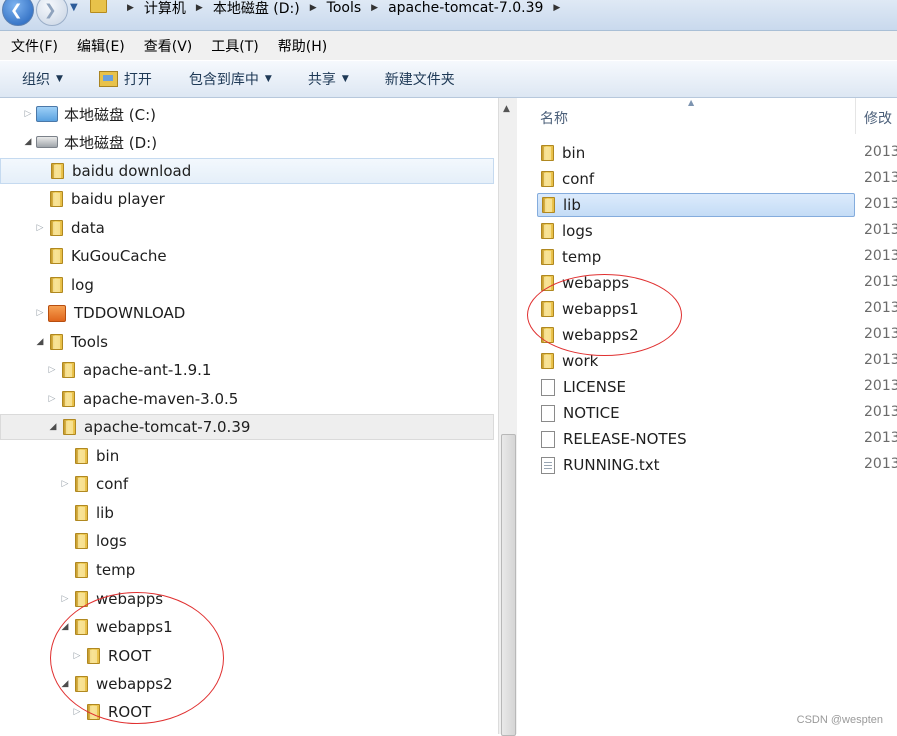 The image size is (897, 736). I want to click on file-row: NOTICE, so click(696, 413).